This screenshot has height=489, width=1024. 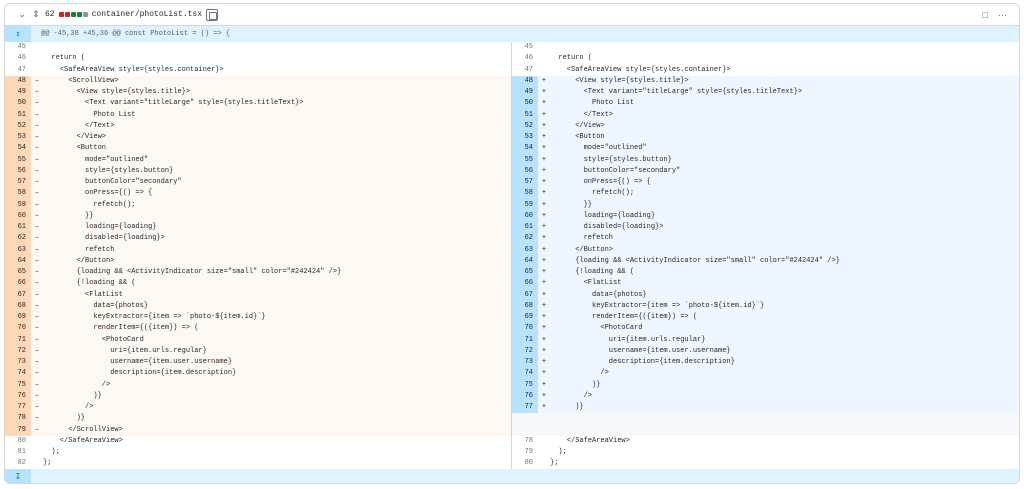 What do you see at coordinates (1002, 15) in the screenshot?
I see `kebab-horizontal-icon: ···` at bounding box center [1002, 15].